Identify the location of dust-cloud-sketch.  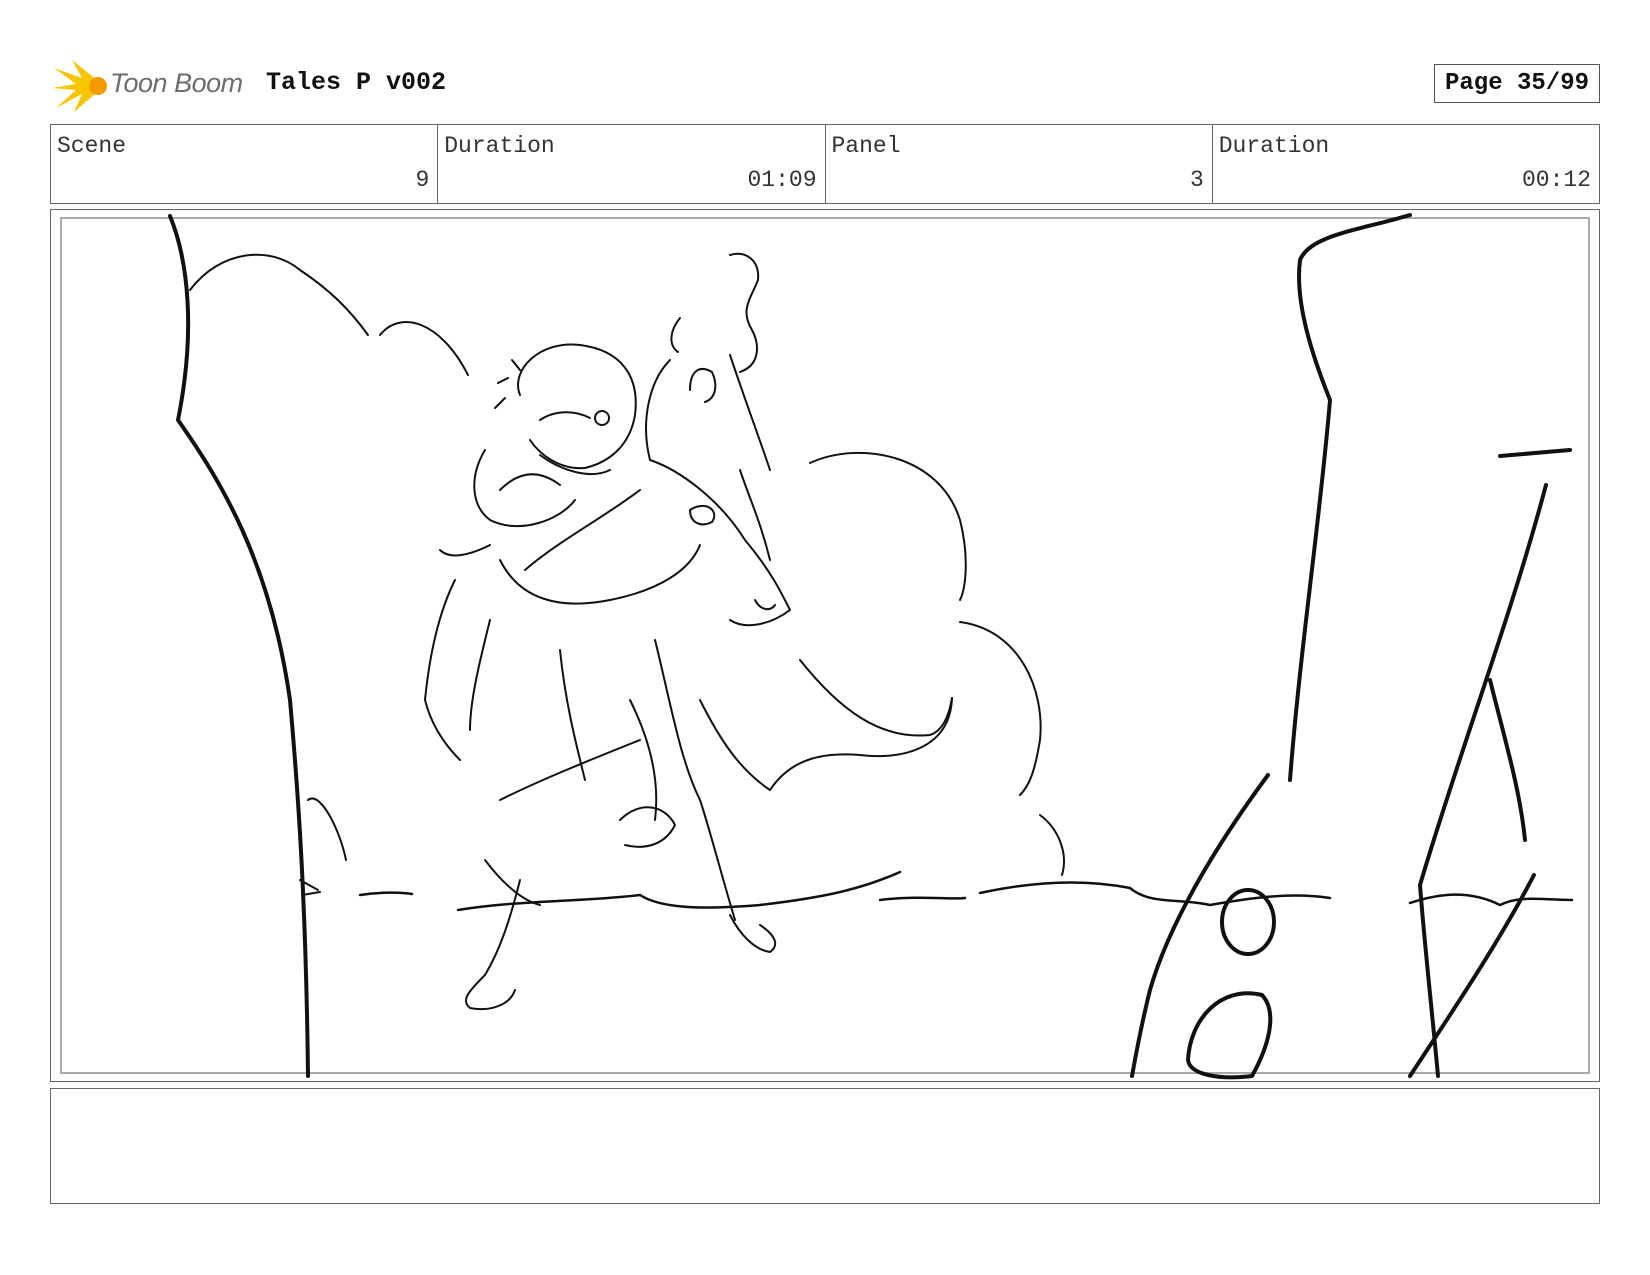
(917, 663).